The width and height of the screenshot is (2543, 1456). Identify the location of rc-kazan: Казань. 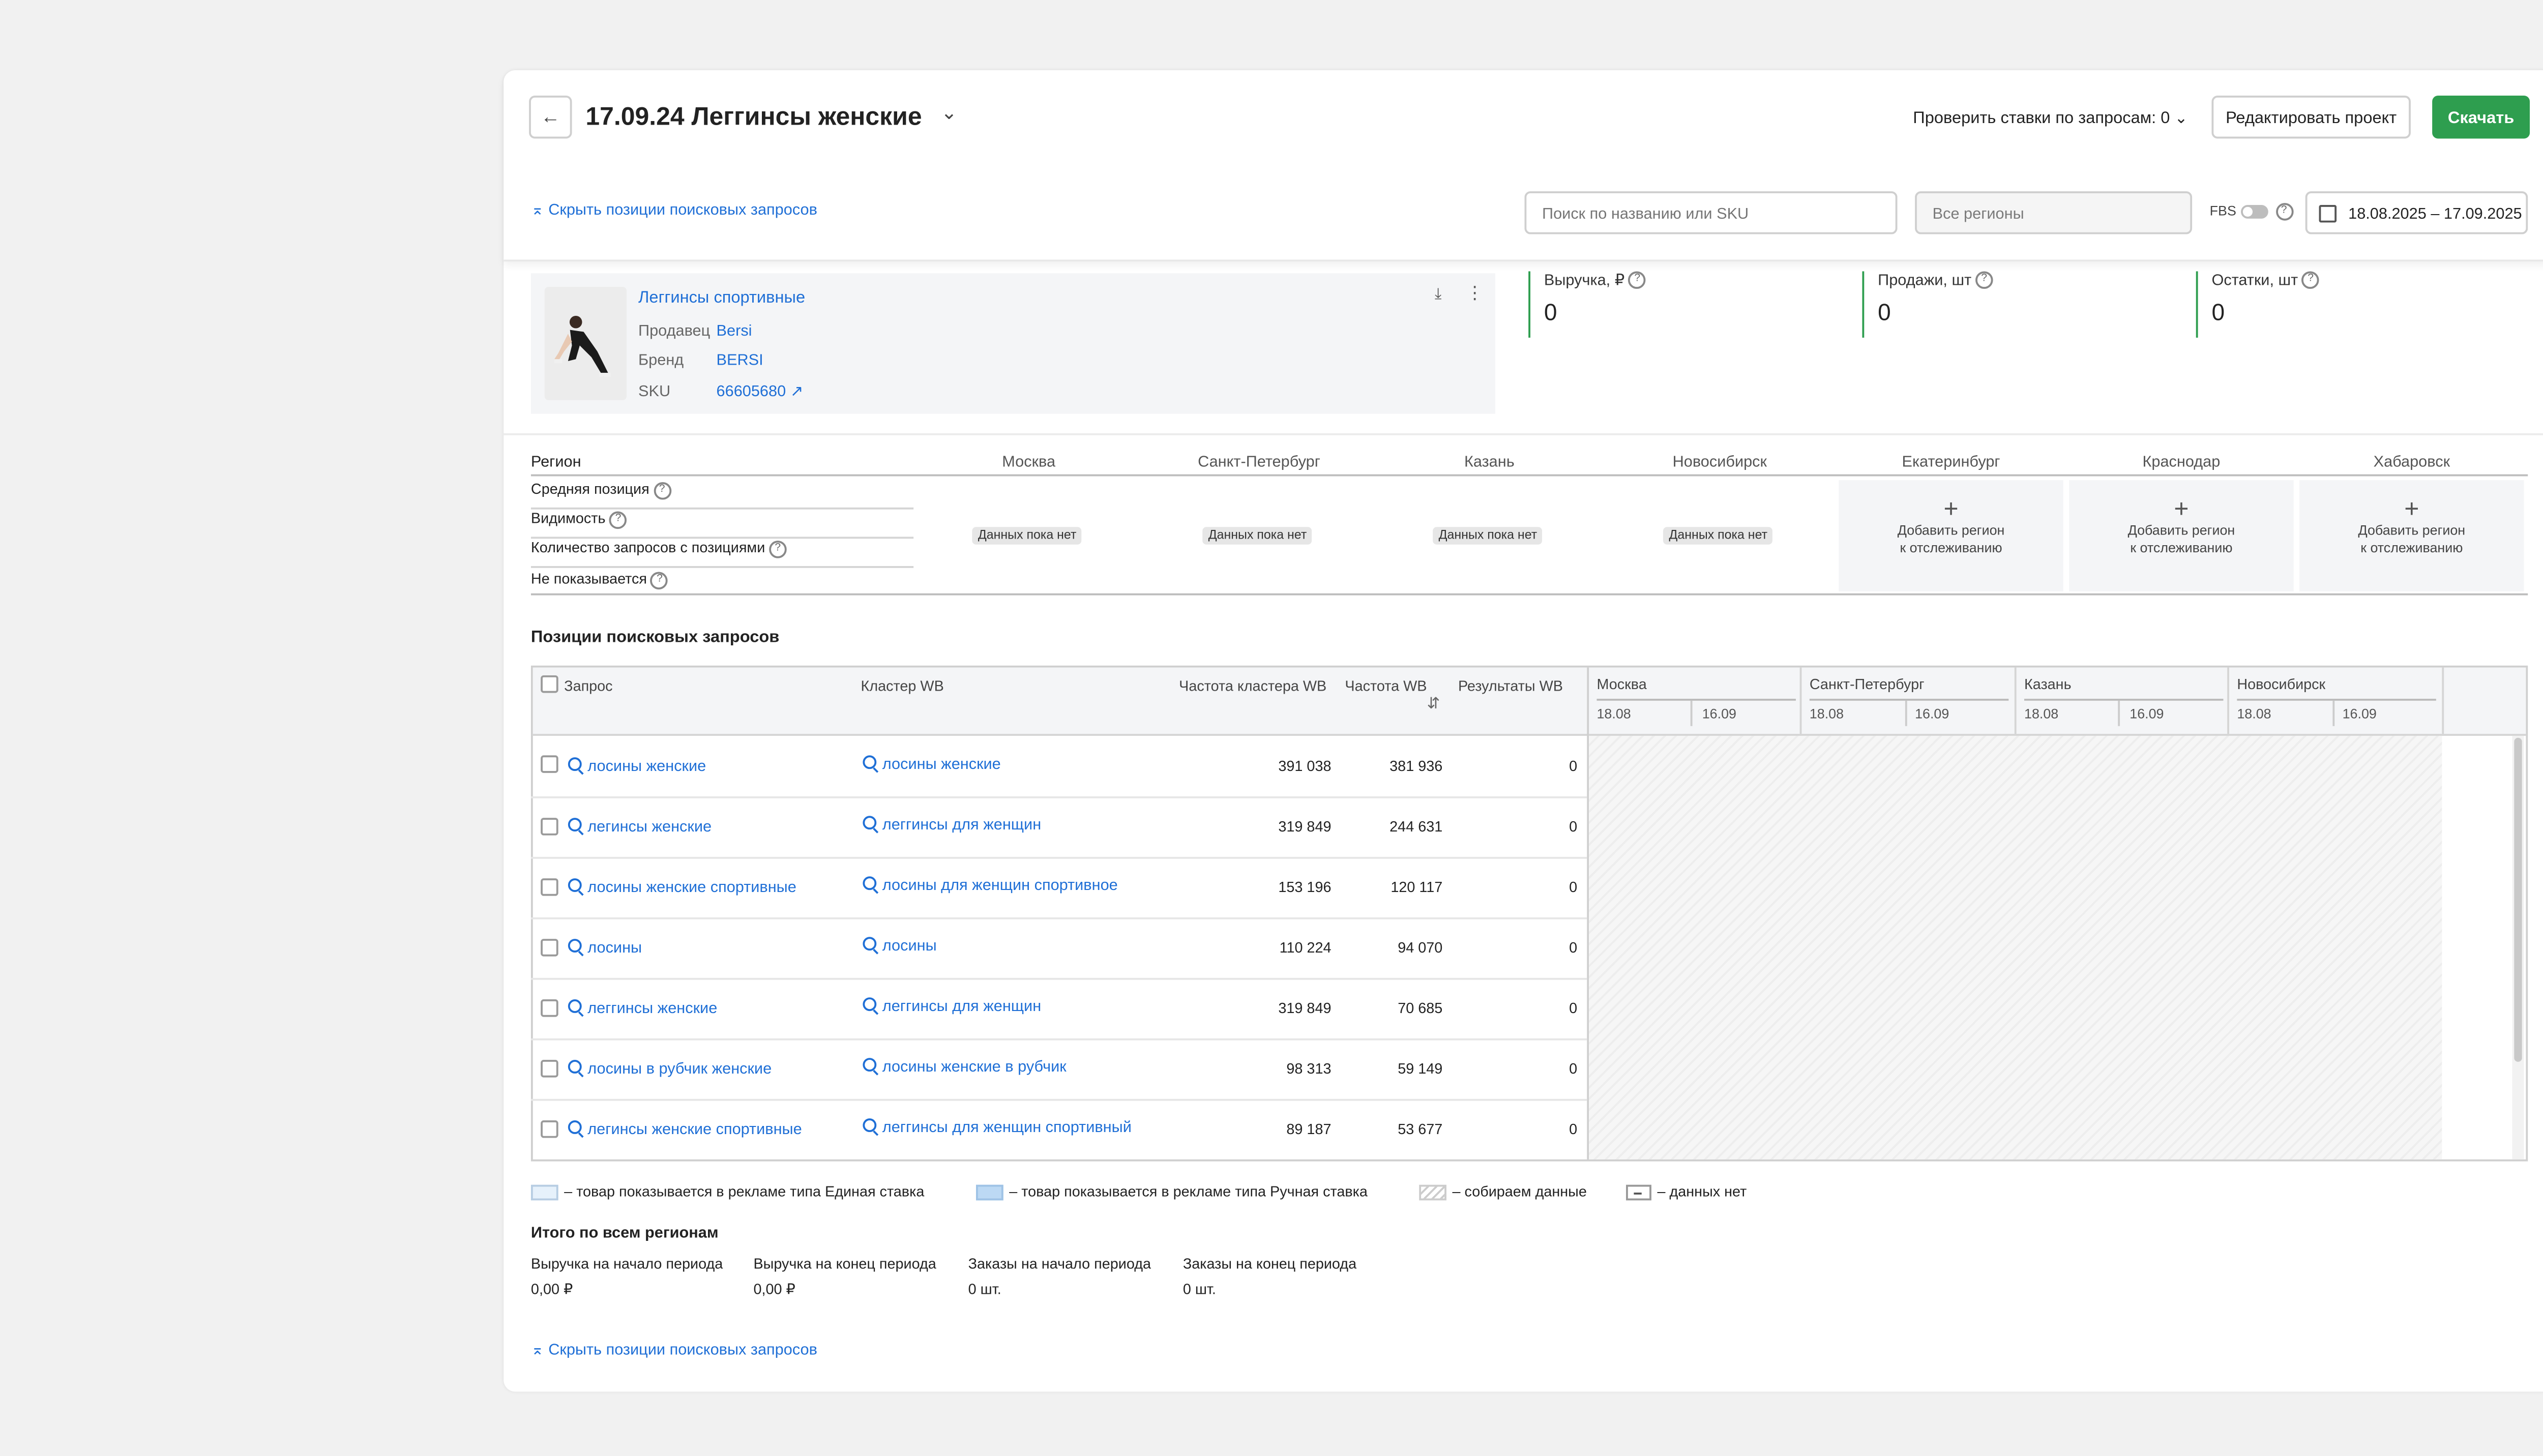
(2124, 688).